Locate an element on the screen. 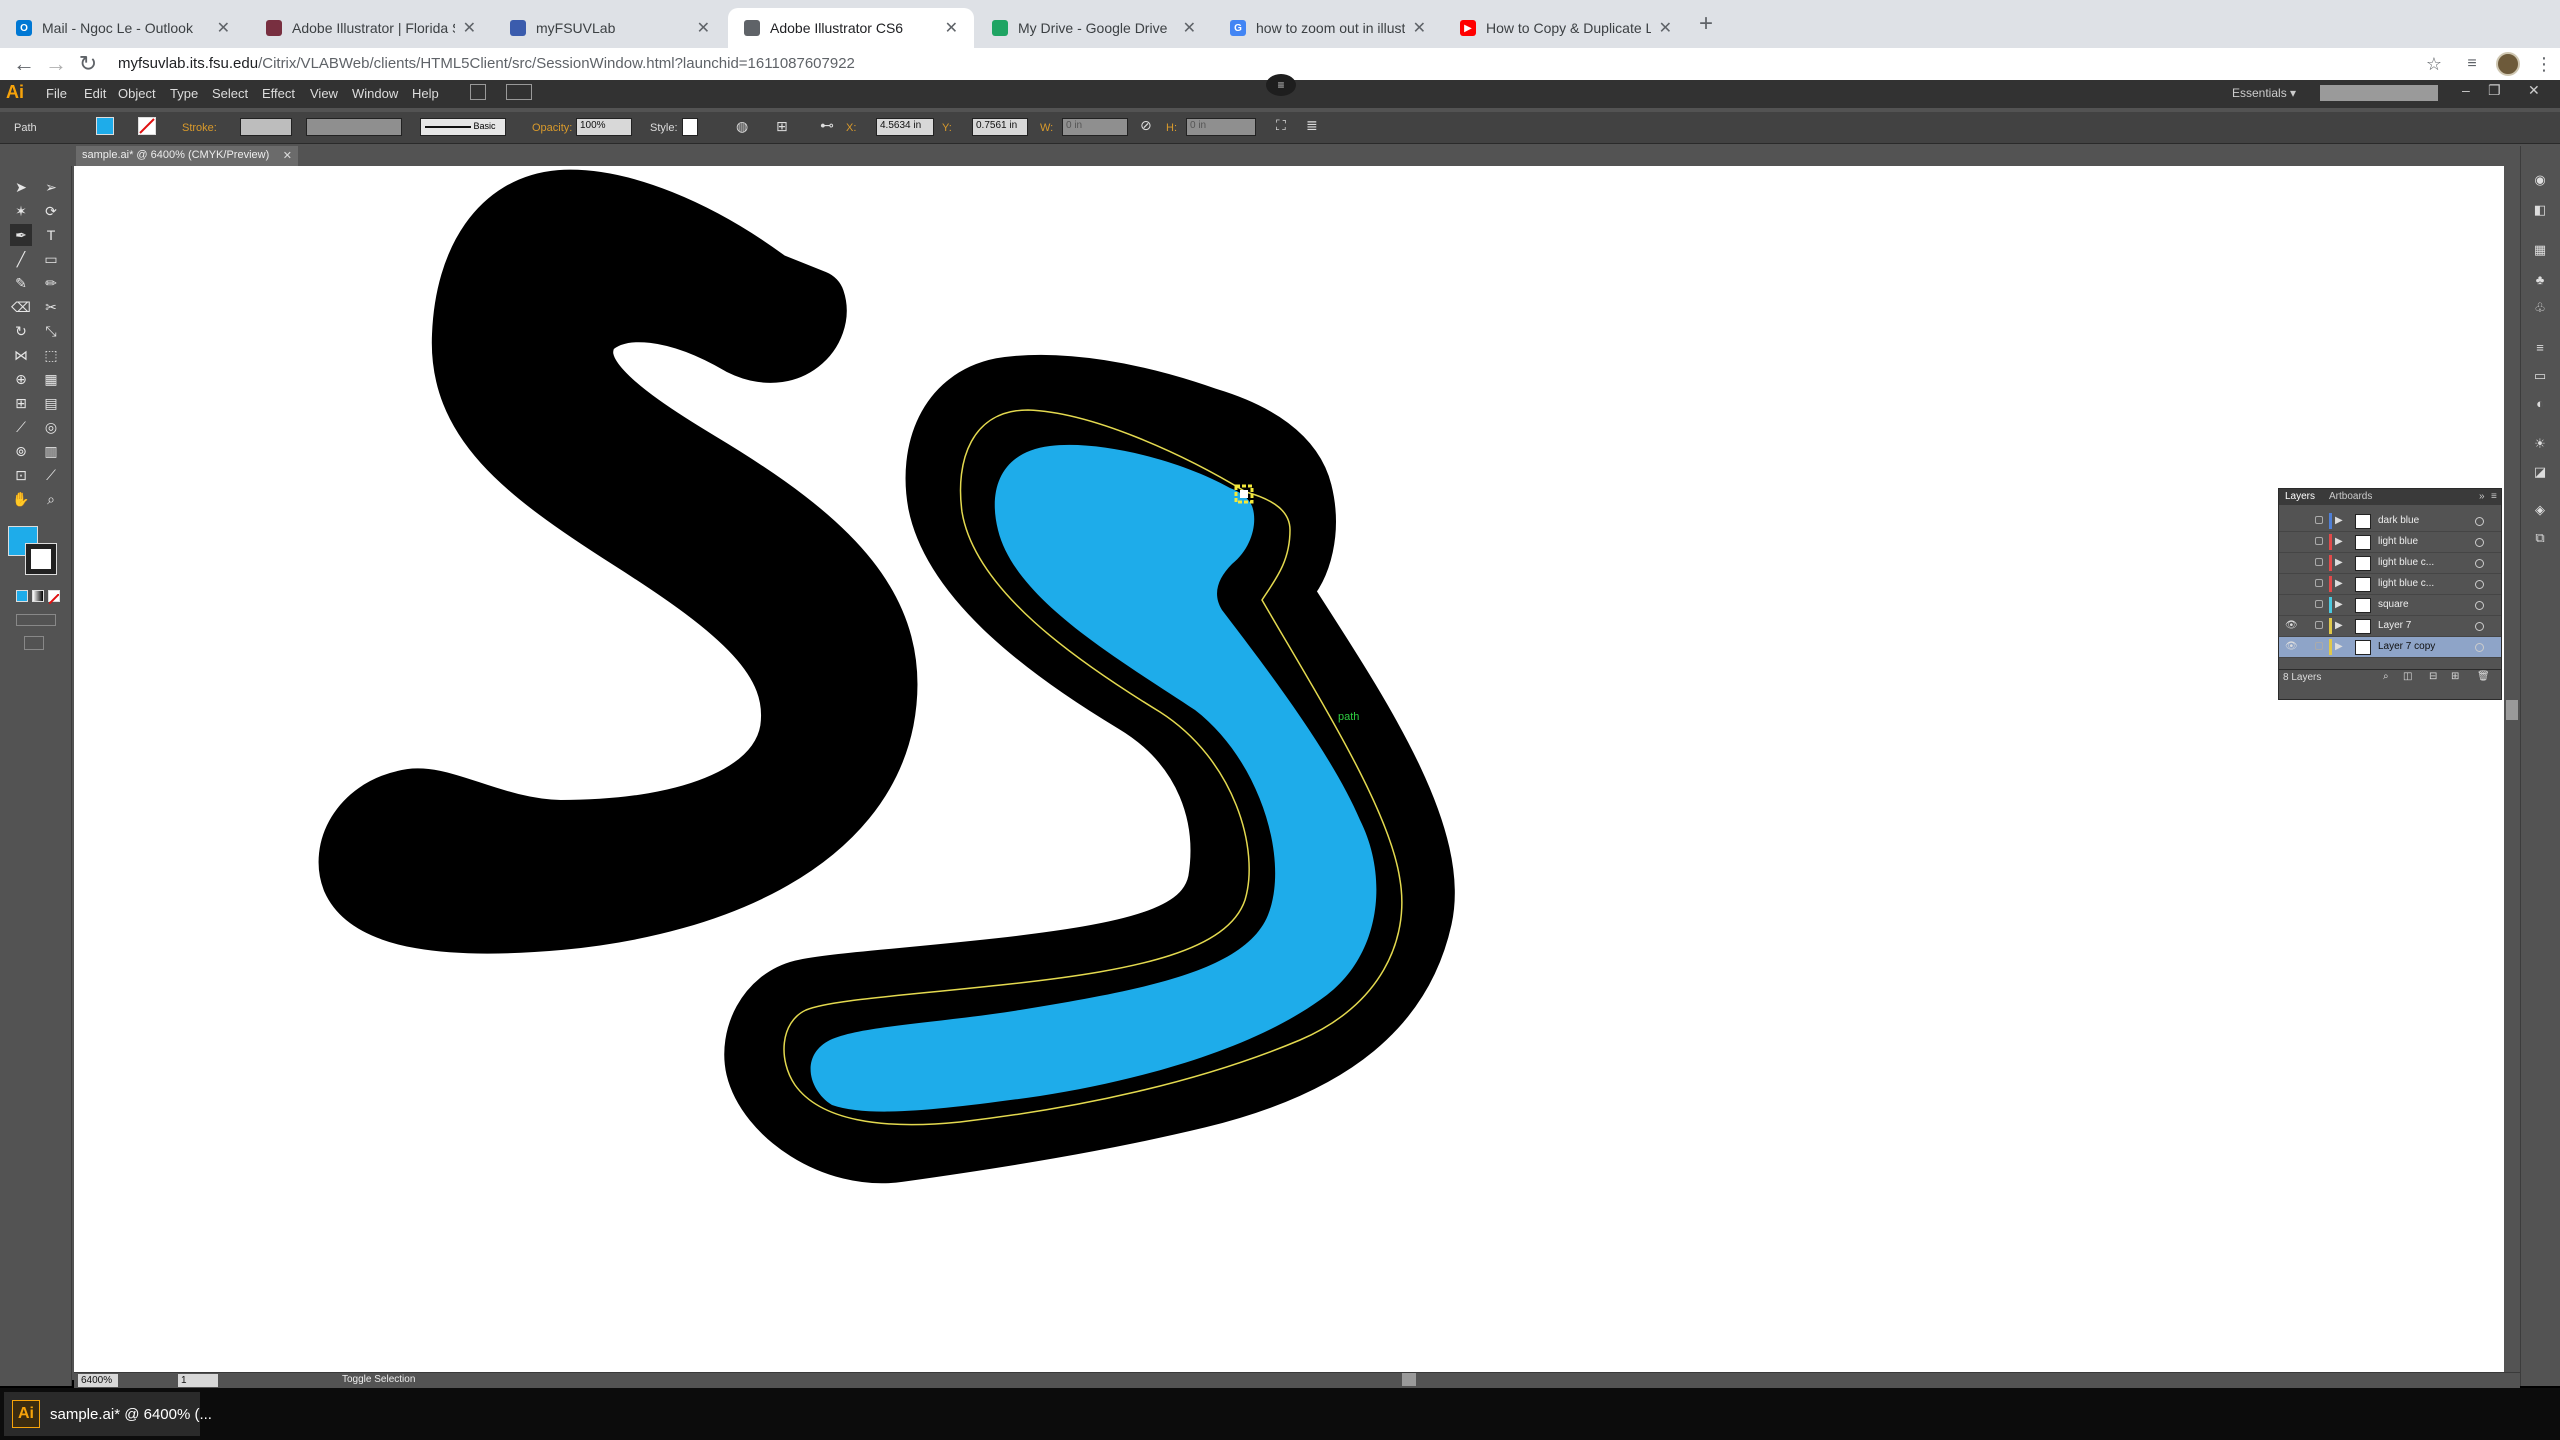  forward-button: → is located at coordinates (56, 64).